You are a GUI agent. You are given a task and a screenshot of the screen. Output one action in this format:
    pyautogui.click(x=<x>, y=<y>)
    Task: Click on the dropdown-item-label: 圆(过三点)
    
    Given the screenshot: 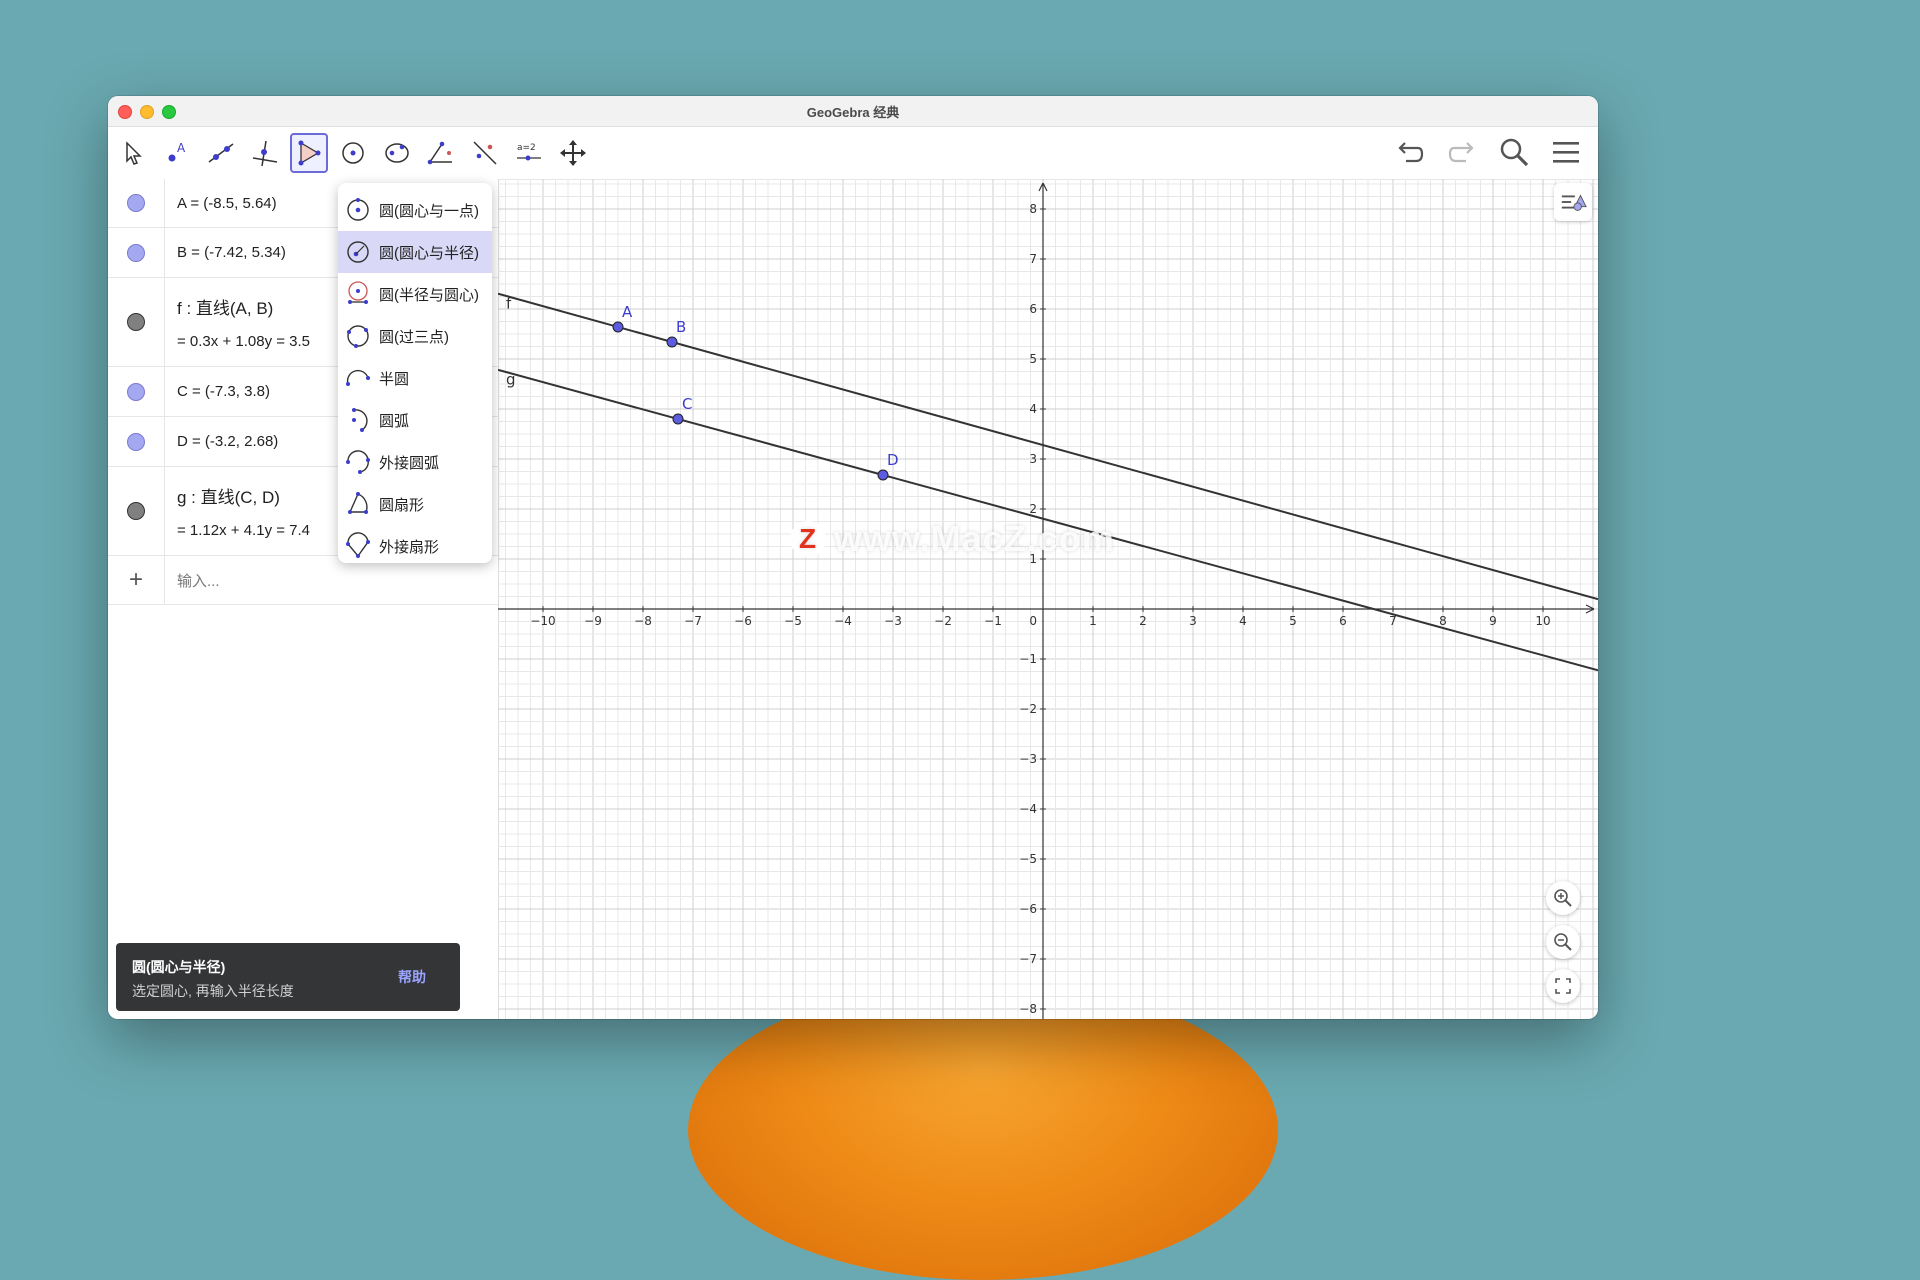 What is the action you would take?
    pyautogui.click(x=414, y=337)
    